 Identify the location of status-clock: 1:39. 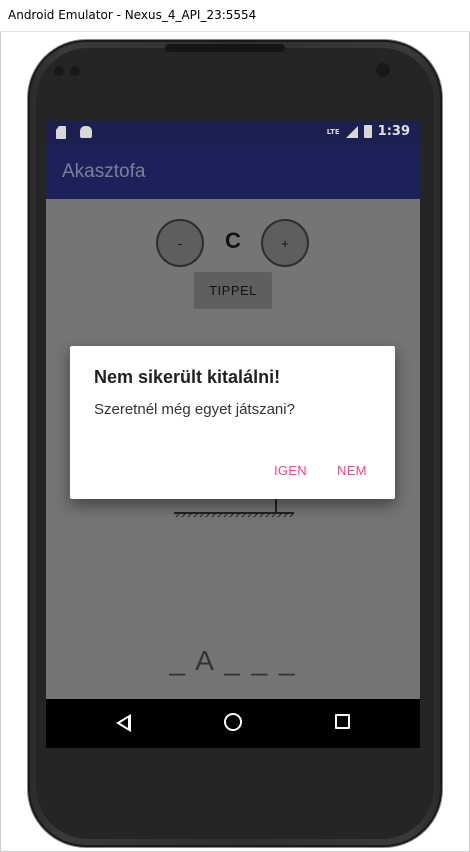
(393, 131).